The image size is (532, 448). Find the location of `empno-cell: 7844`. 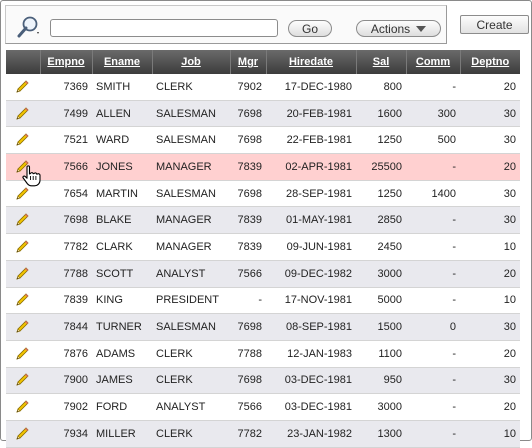

empno-cell: 7844 is located at coordinates (66, 327).